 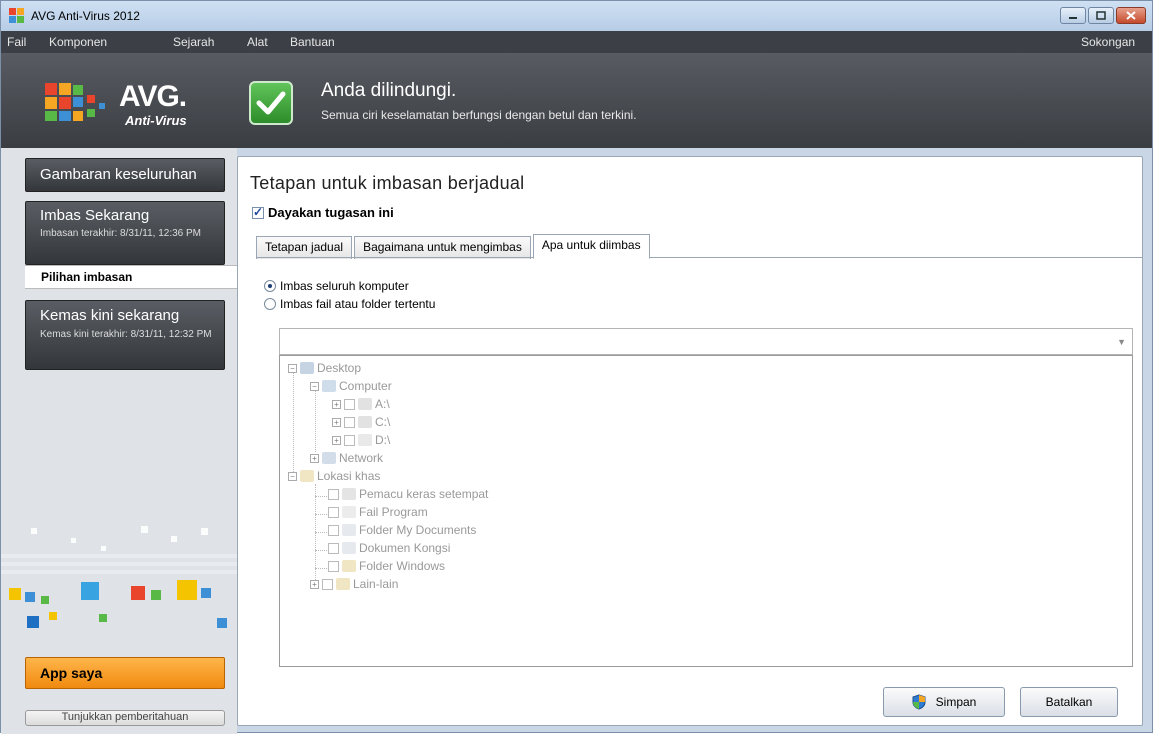 What do you see at coordinates (365, 440) in the screenshot?
I see `cd-drive-icon` at bounding box center [365, 440].